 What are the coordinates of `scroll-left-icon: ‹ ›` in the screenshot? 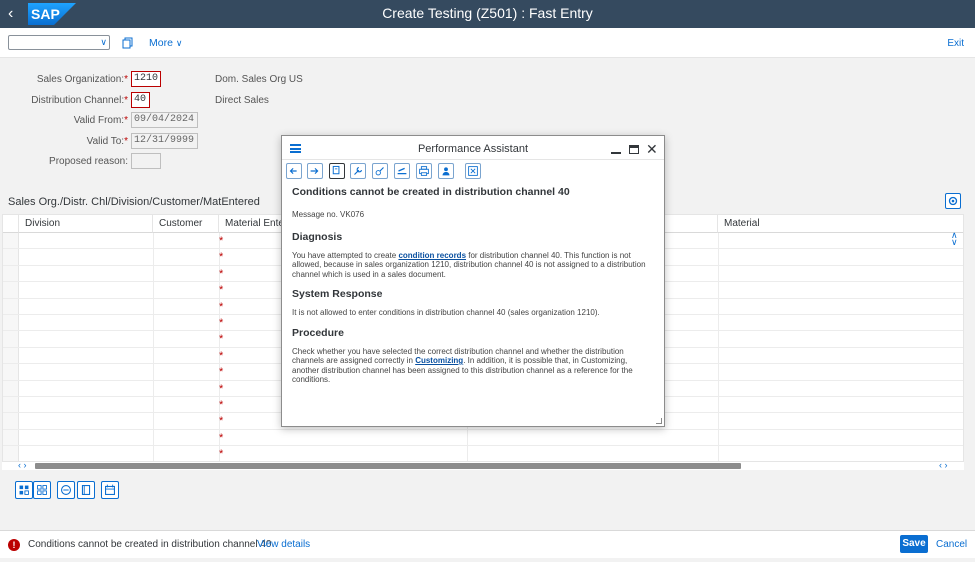 It's located at (22, 465).